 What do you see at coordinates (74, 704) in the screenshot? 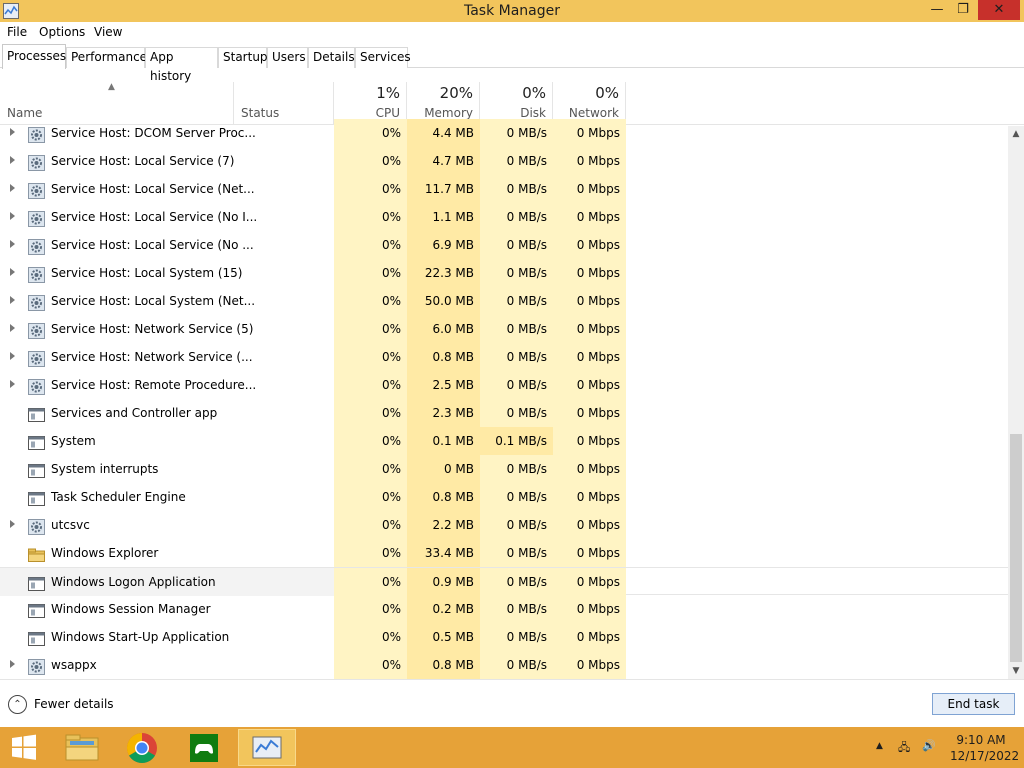
I see `fewer-details-link: Fewer details` at bounding box center [74, 704].